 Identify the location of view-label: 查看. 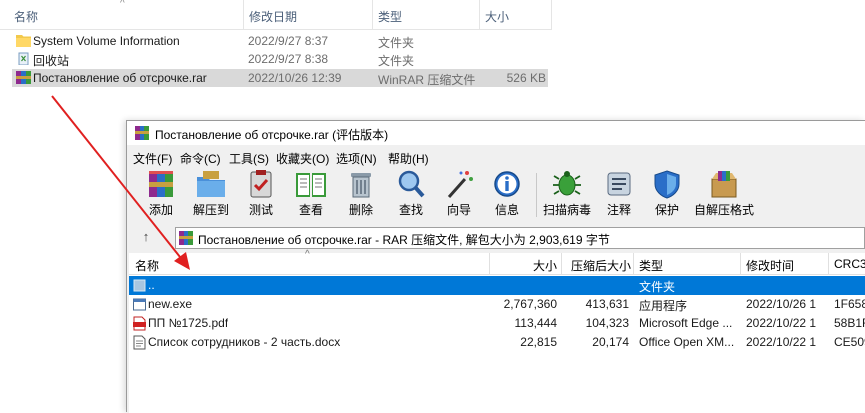
(310, 210).